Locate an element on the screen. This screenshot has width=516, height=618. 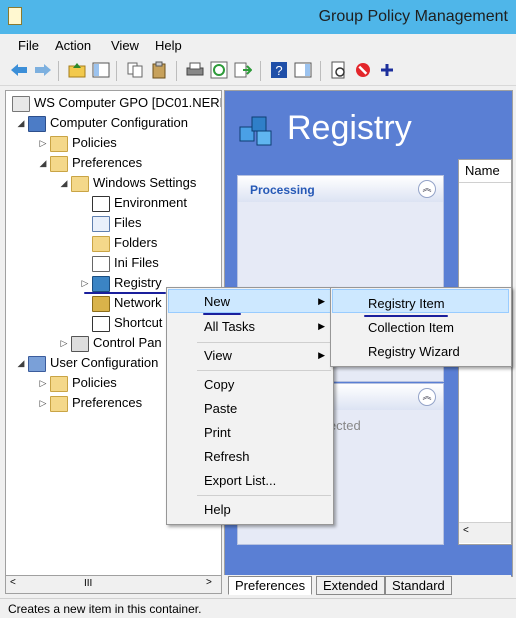
tree-node-folders: Folders is located at coordinates (123, 243).